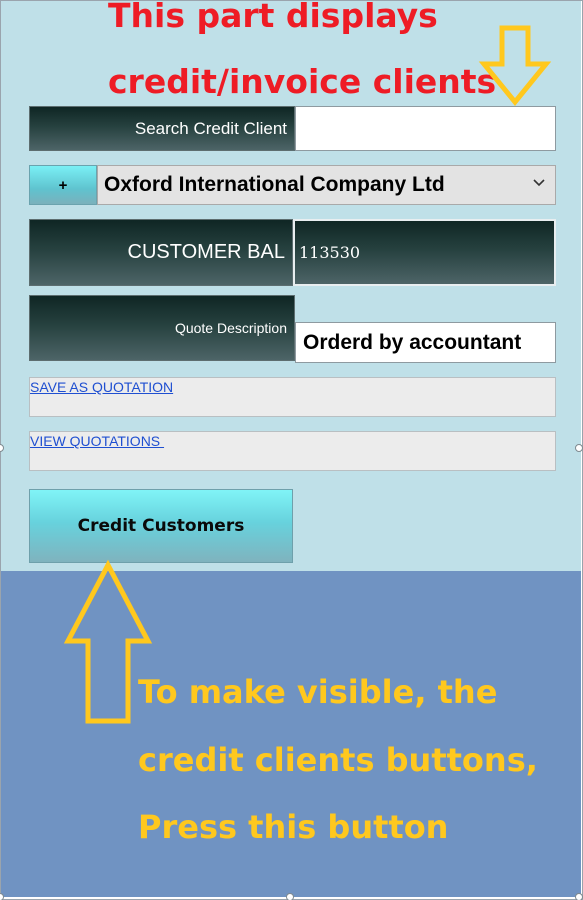 The width and height of the screenshot is (583, 900). I want to click on save-quotation-box: SAVE AS QUOTATION, so click(292, 397).